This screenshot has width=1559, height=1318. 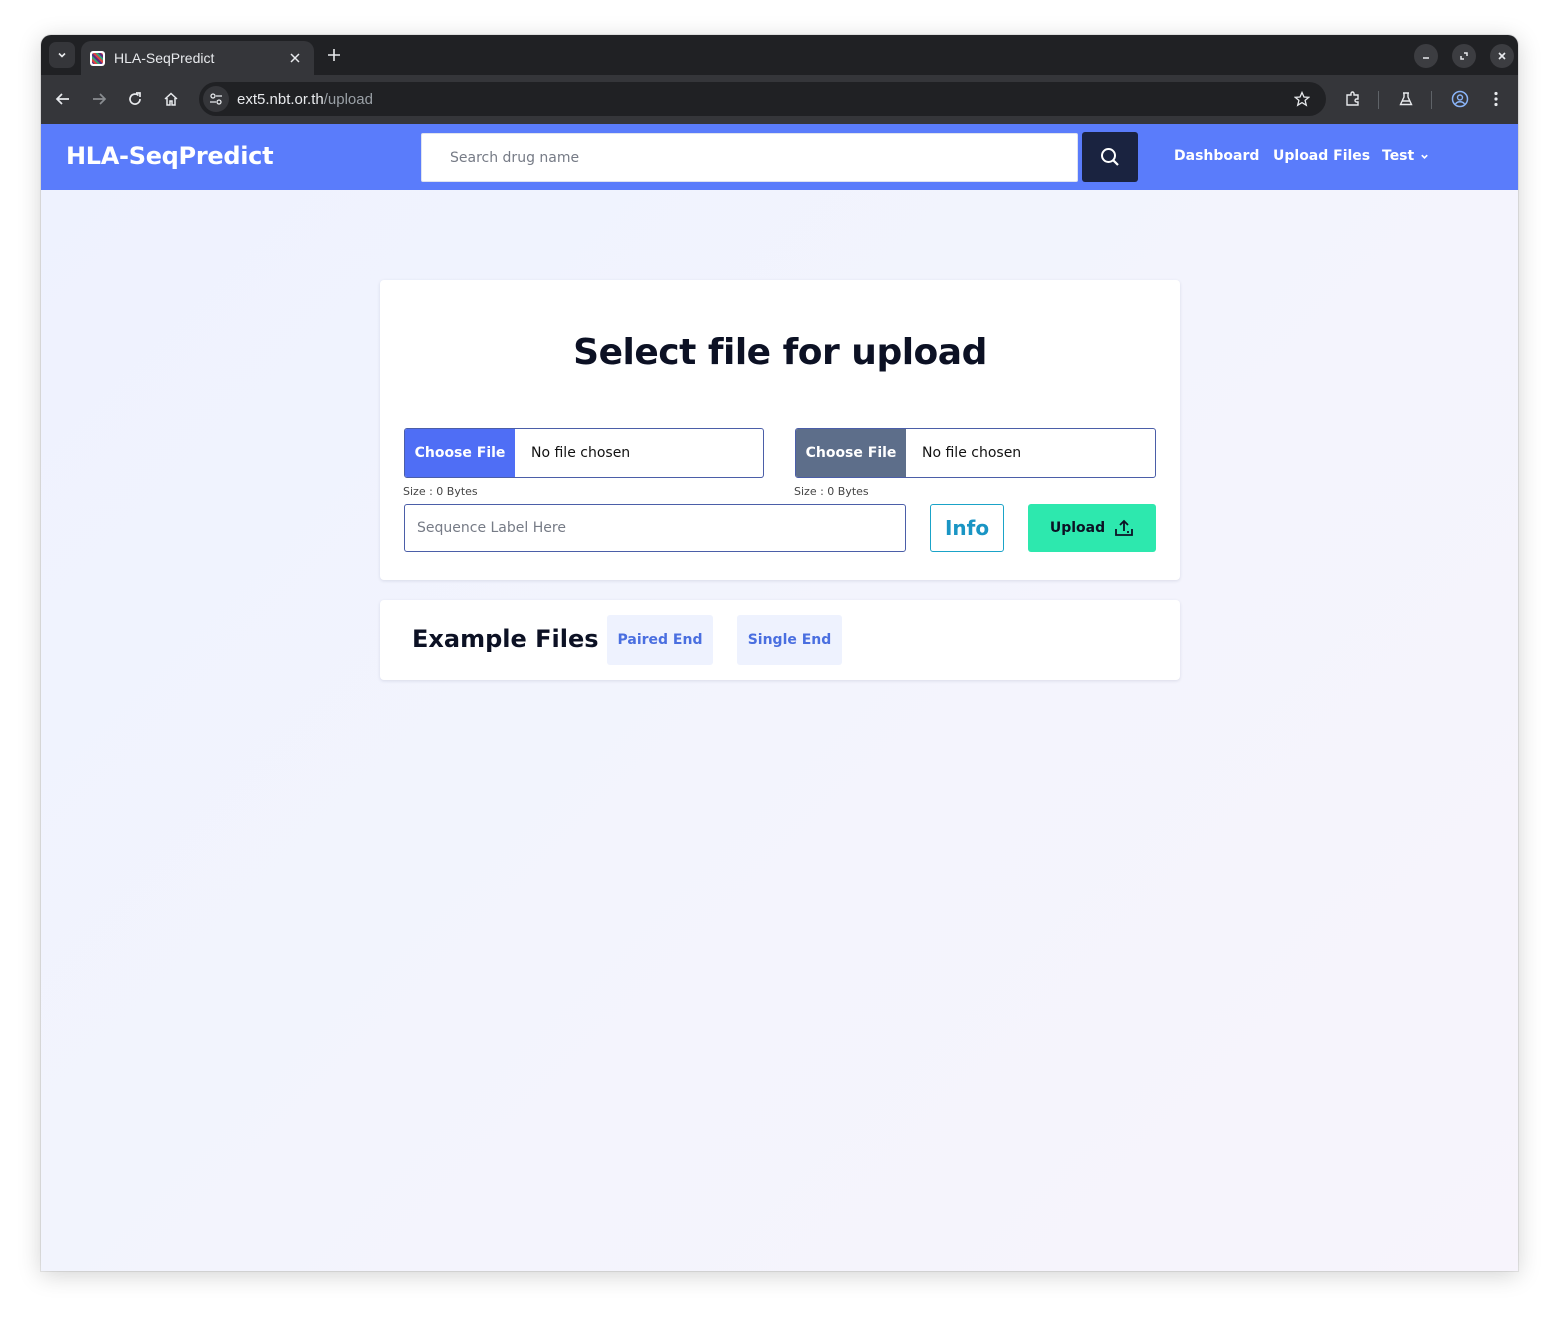 I want to click on browser-tab: HLA-SeqPredict, so click(x=197, y=58).